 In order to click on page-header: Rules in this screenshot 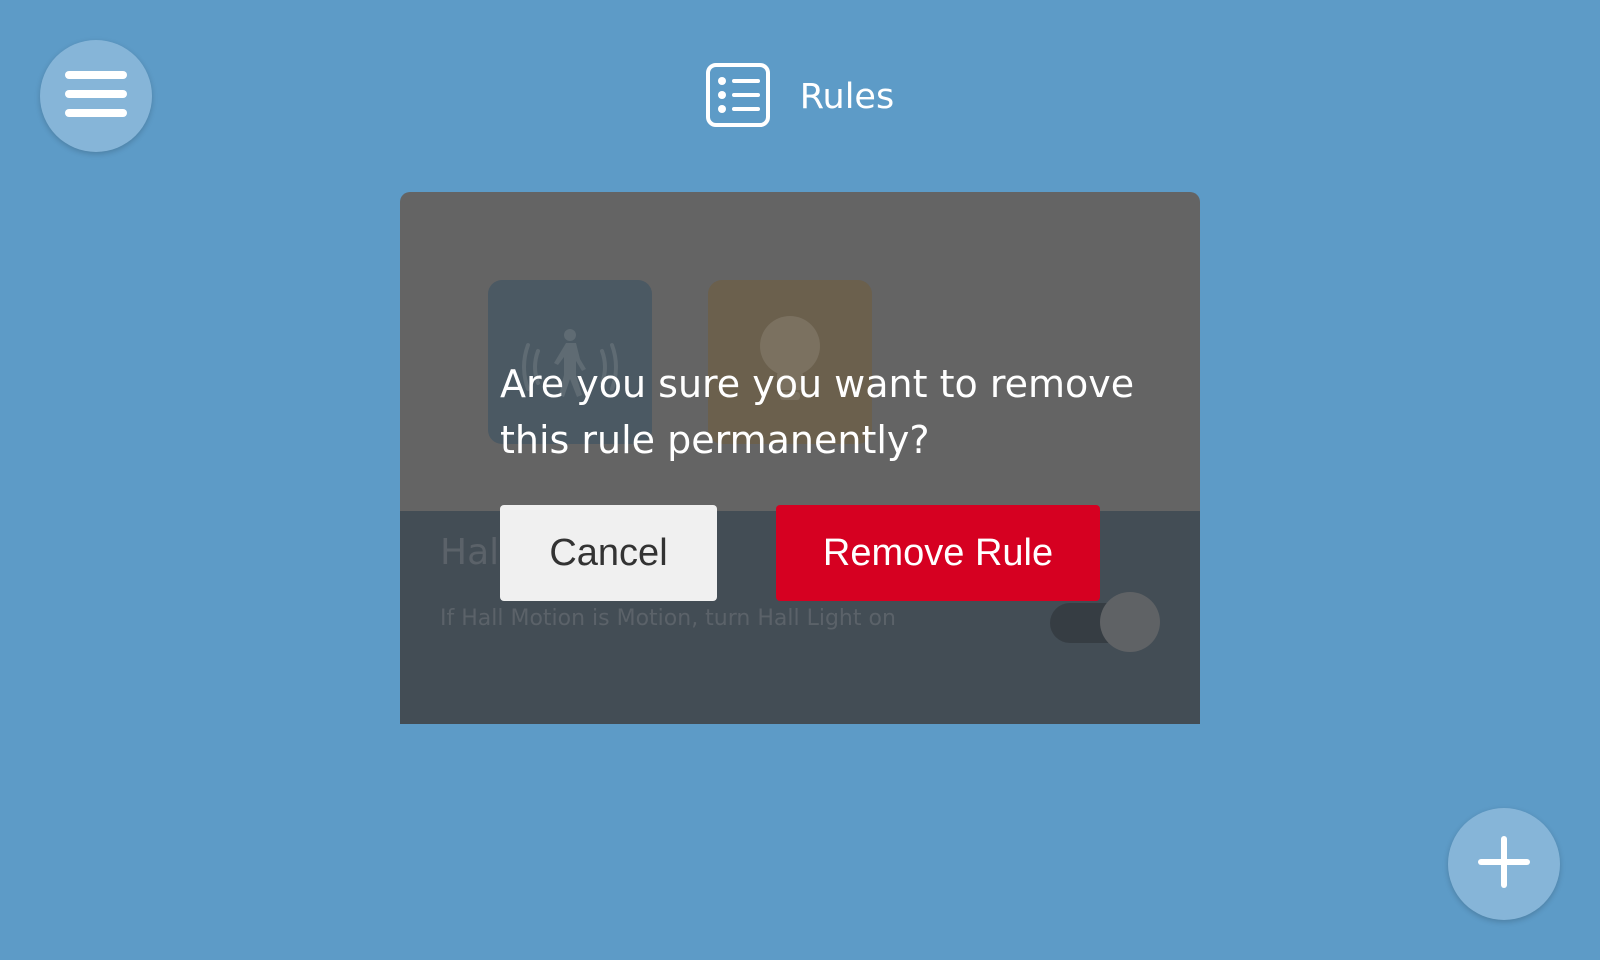, I will do `click(800, 97)`.